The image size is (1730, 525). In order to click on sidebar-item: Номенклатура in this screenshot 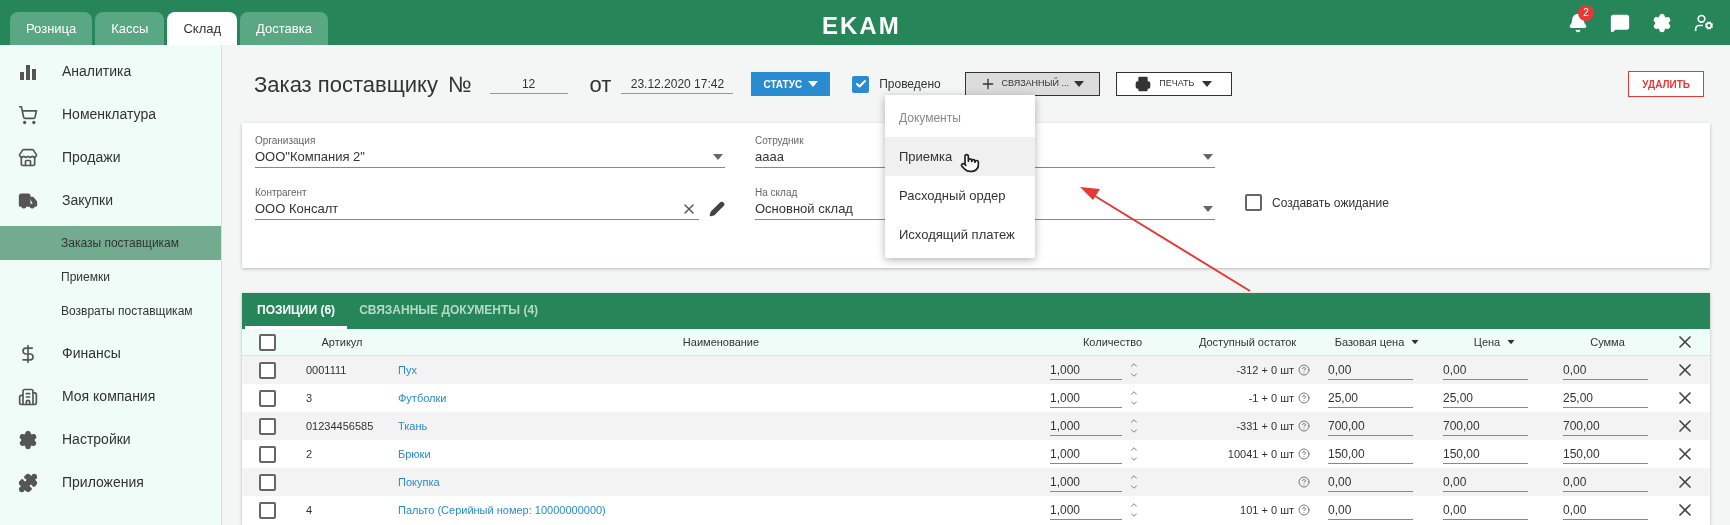, I will do `click(110, 114)`.